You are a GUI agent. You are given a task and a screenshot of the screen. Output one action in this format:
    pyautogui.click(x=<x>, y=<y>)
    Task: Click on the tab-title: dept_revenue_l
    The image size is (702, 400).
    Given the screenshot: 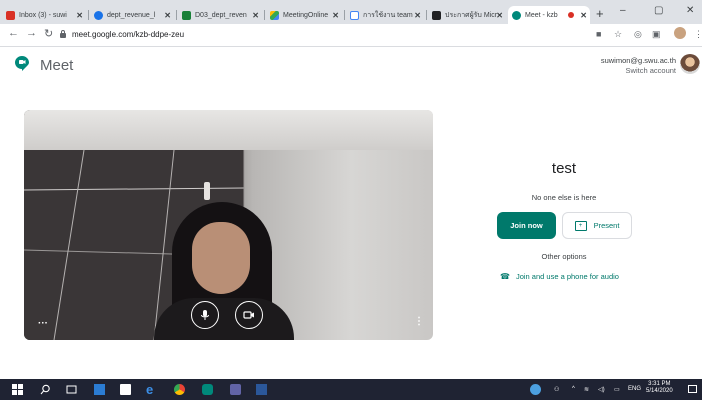 What is the action you would take?
    pyautogui.click(x=131, y=15)
    